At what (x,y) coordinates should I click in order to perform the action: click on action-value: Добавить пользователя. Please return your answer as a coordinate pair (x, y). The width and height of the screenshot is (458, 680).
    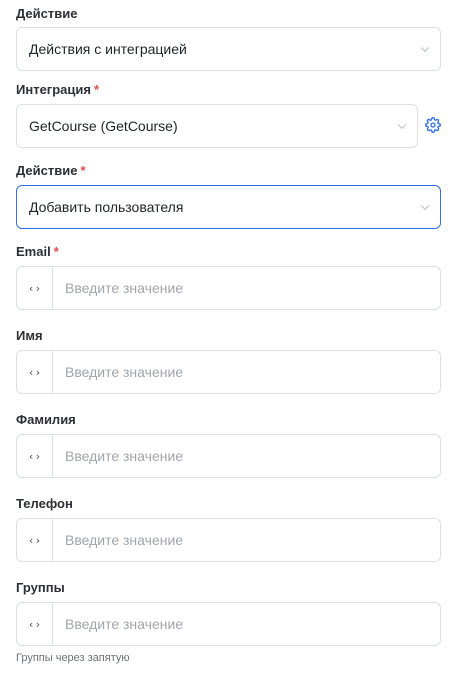
    Looking at the image, I should click on (106, 207).